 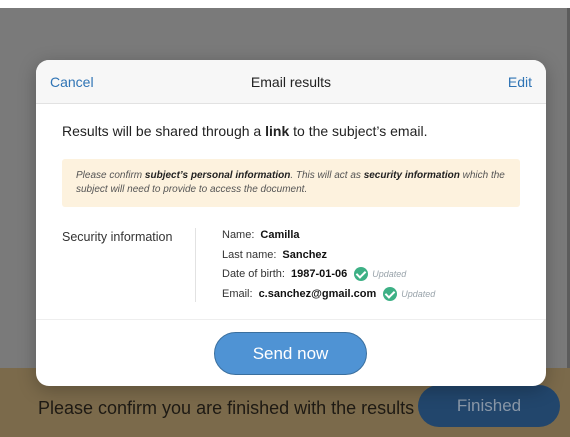 I want to click on last-name-value: Sanchez, so click(x=305, y=255).